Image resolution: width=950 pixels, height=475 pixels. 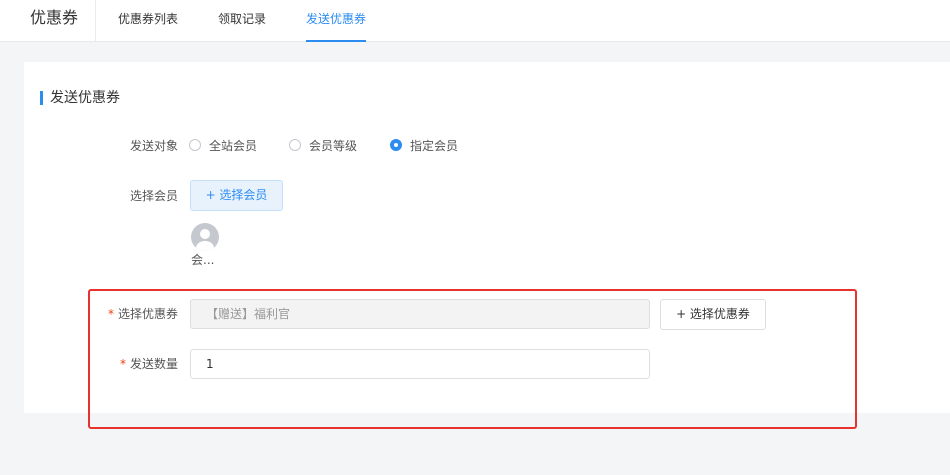 What do you see at coordinates (205, 246) in the screenshot?
I see `user-body-icon` at bounding box center [205, 246].